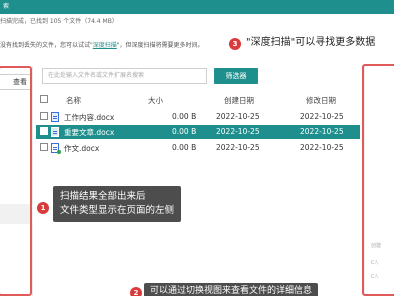 The width and height of the screenshot is (394, 296). What do you see at coordinates (82, 148) in the screenshot?
I see `file-name: 作文.docx` at bounding box center [82, 148].